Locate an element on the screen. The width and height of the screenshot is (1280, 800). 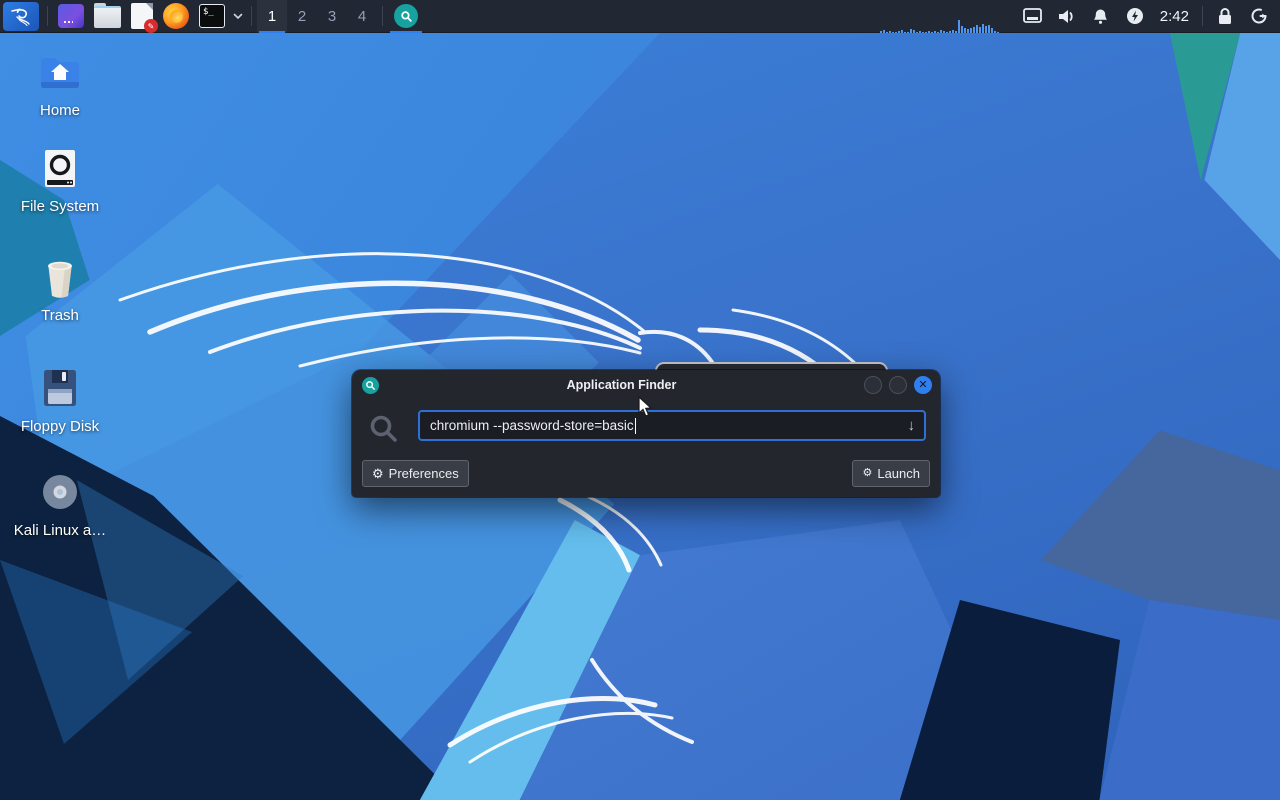
launcher-text-editor: ✎ is located at coordinates (142, 16).